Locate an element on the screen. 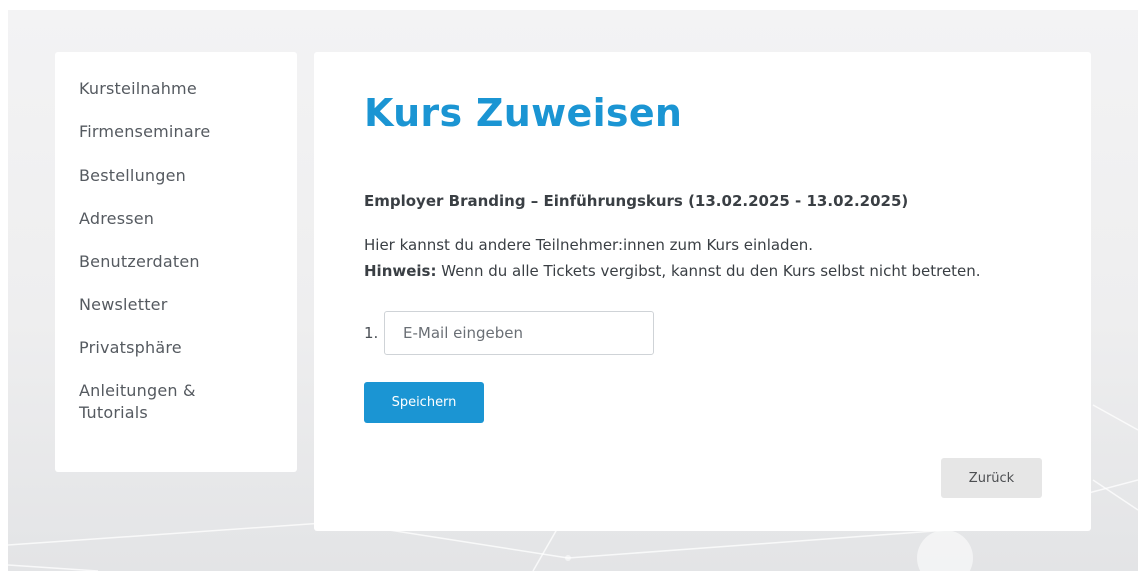 This screenshot has width=1138, height=571. sidebar-item-adressen: Adressen is located at coordinates (116, 219).